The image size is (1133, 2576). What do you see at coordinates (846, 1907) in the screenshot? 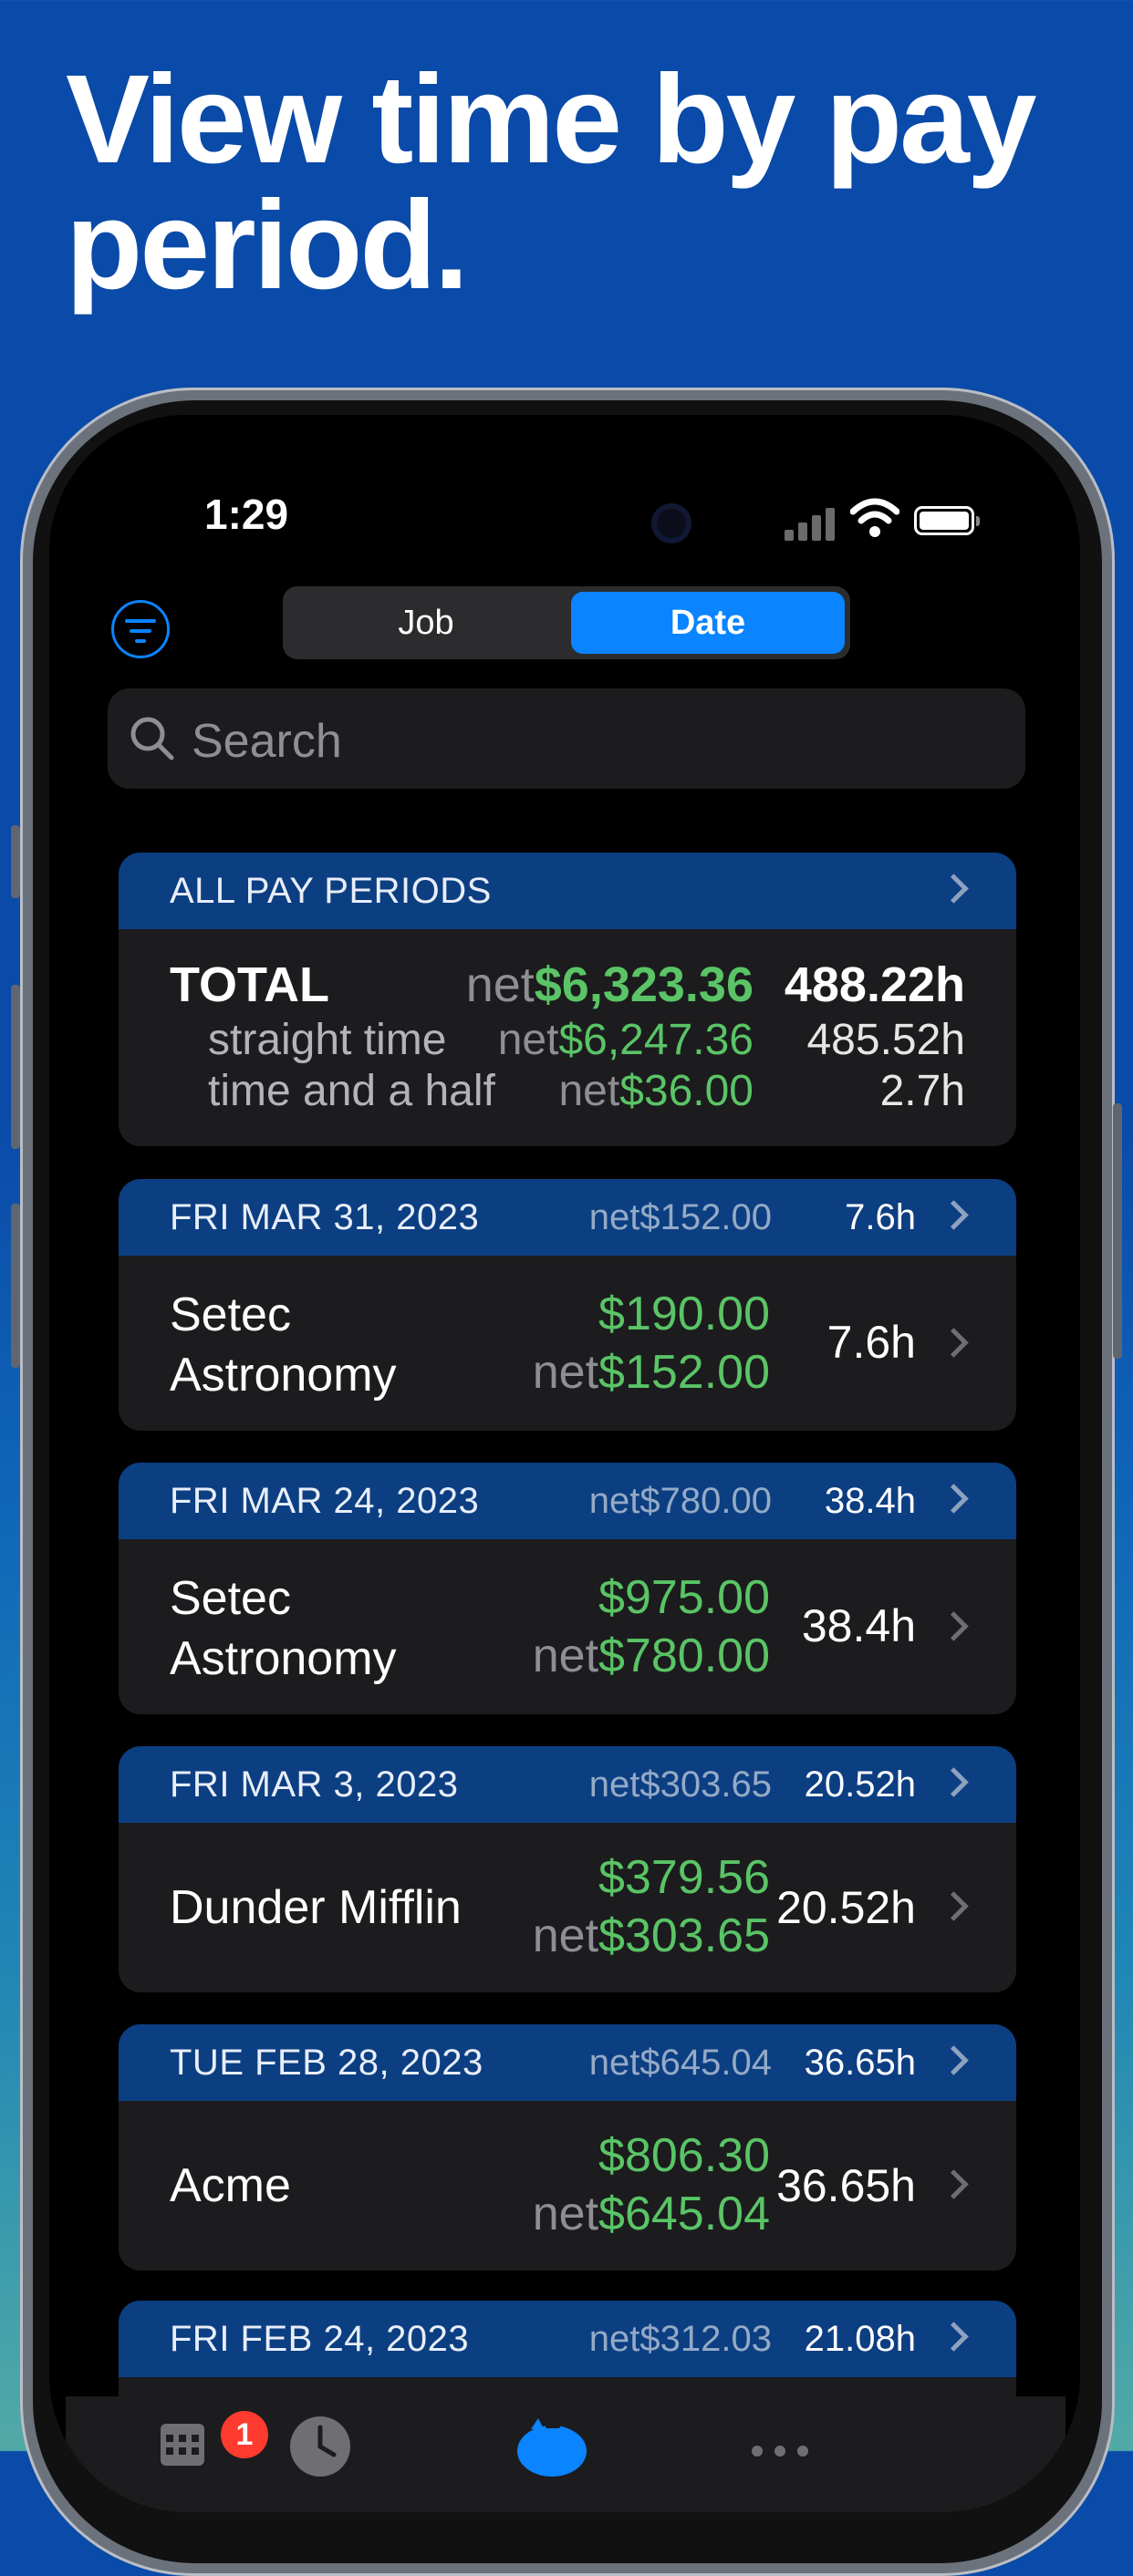
I see `job-hours: 20.52h` at bounding box center [846, 1907].